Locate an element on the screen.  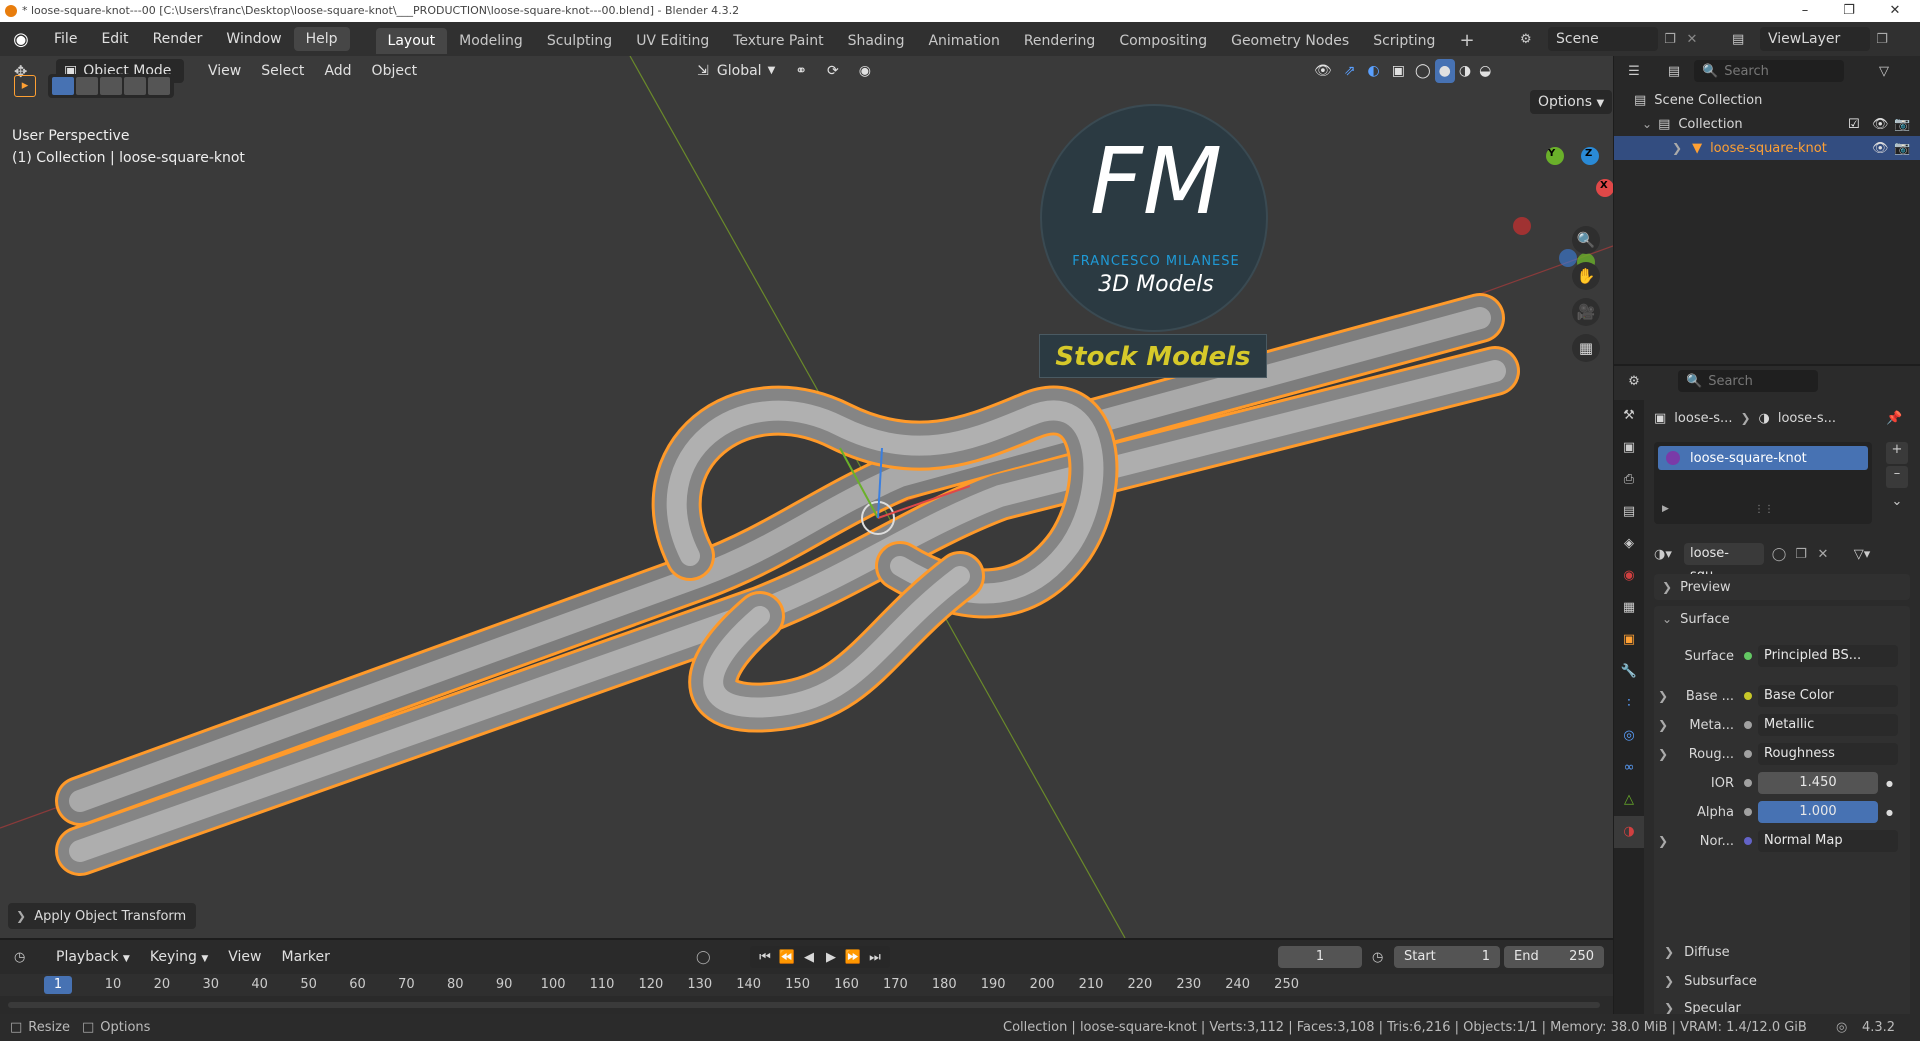
current-frame-marker: 1 is located at coordinates (58, 985).